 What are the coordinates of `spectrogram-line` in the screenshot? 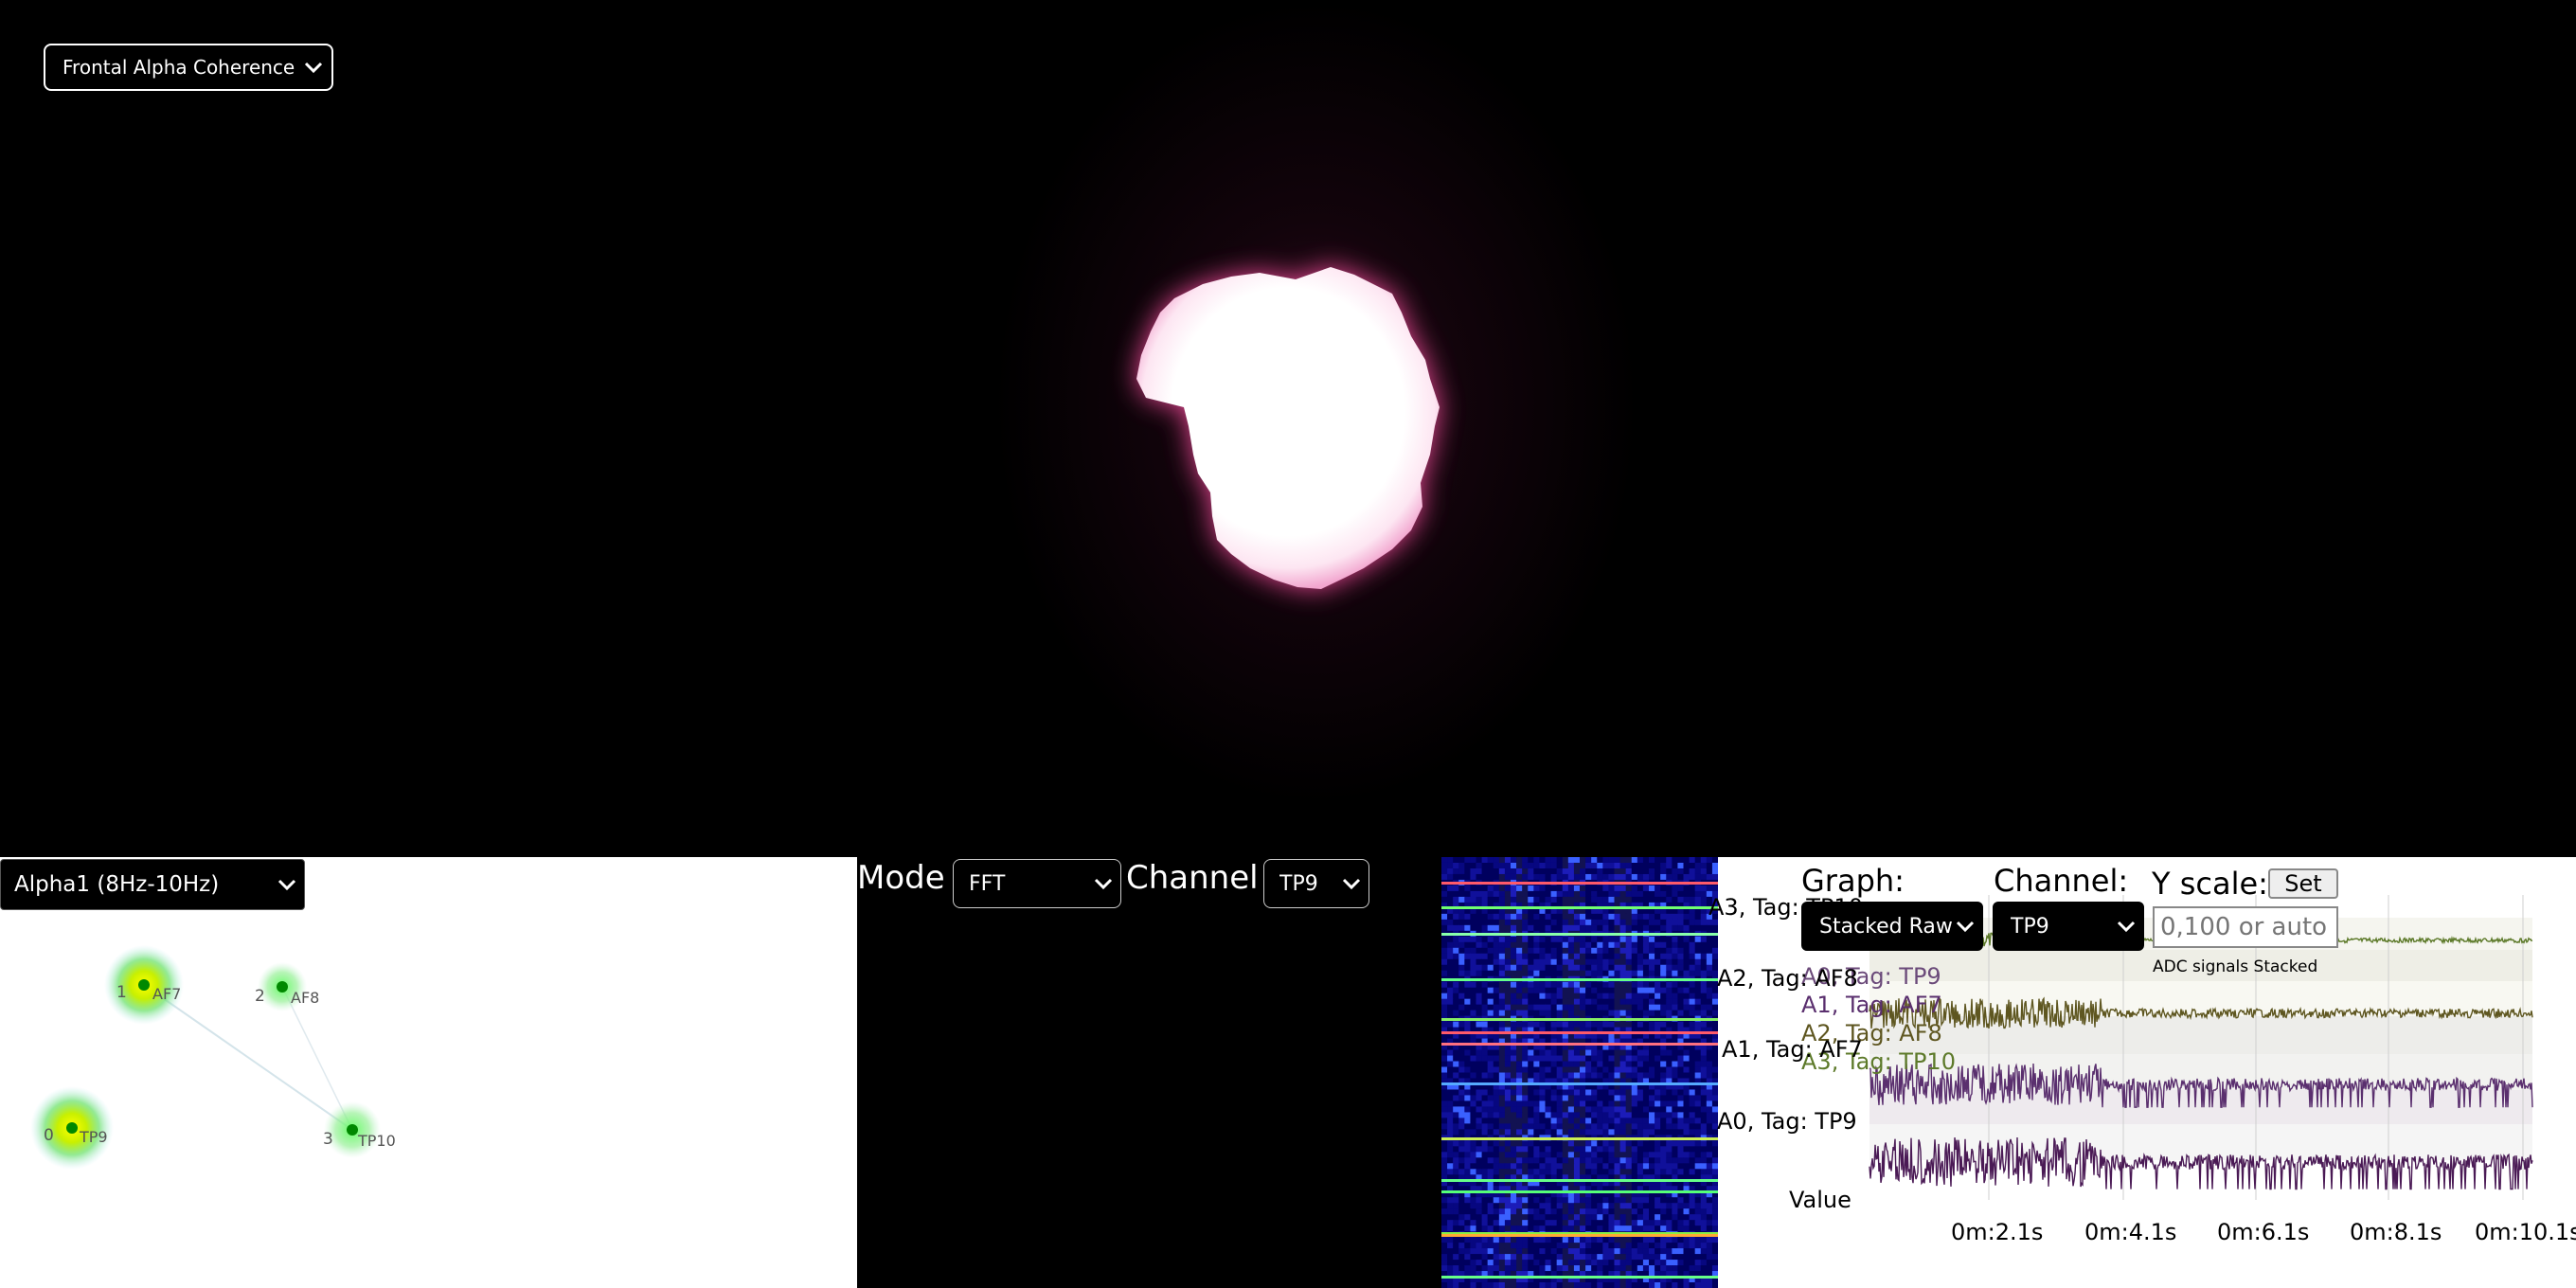 It's located at (1579, 1277).